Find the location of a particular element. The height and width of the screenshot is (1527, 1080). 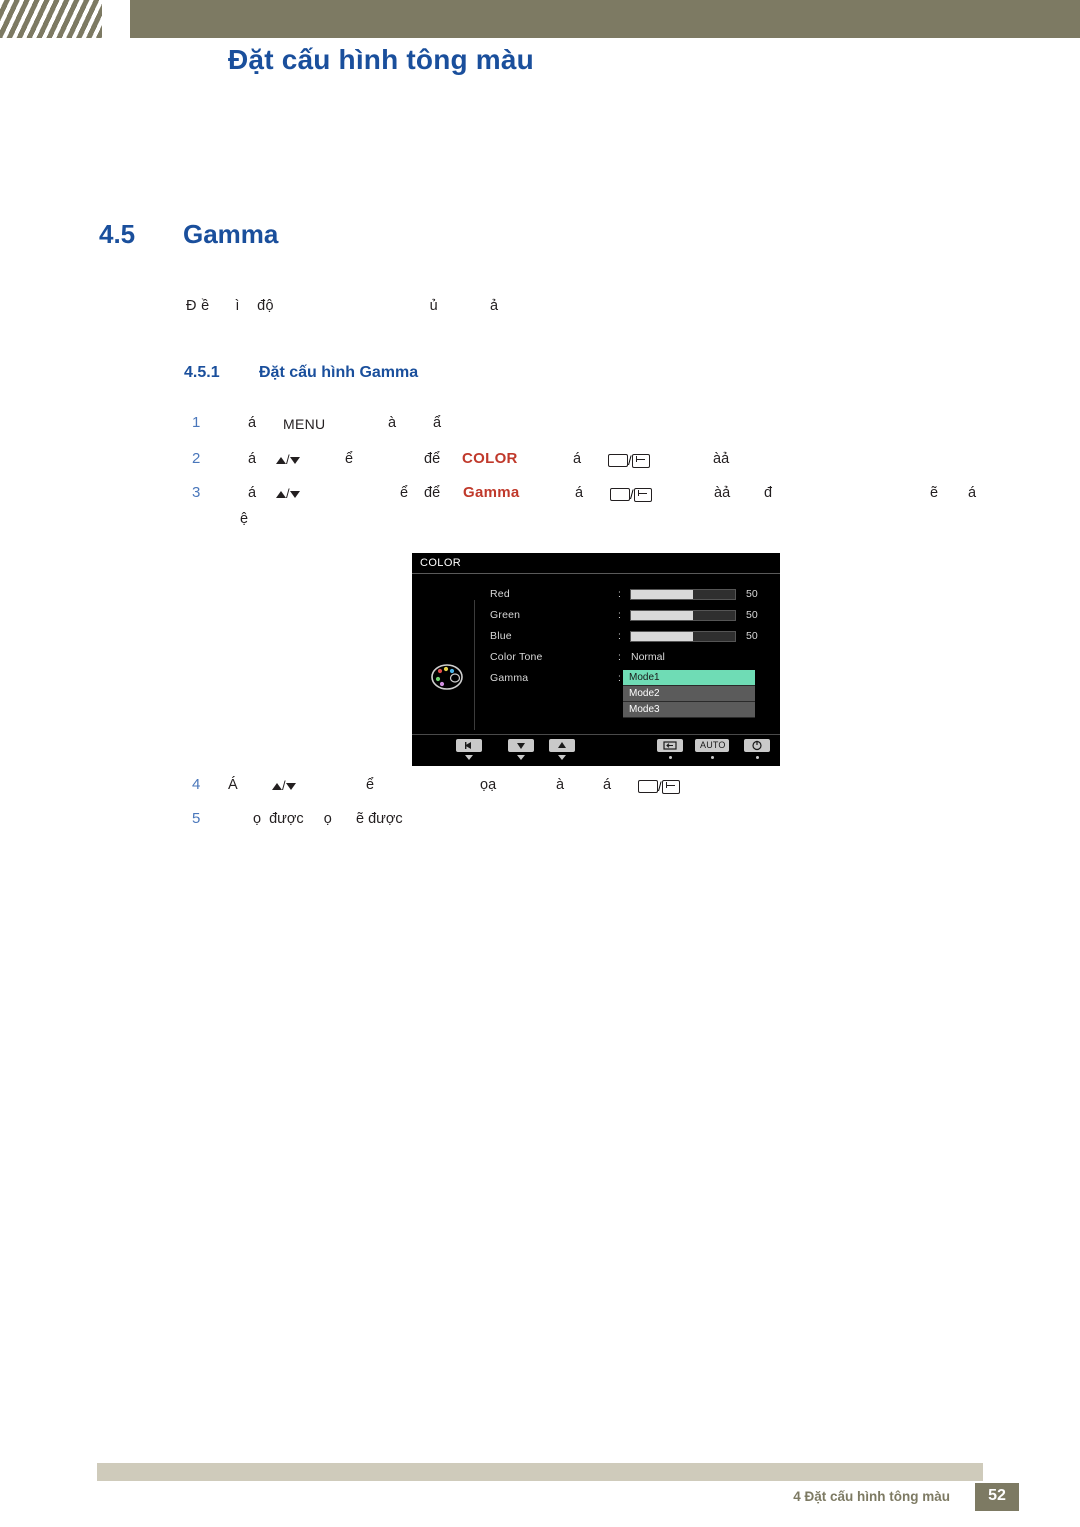

section-number: 4.5 is located at coordinates (117, 234).